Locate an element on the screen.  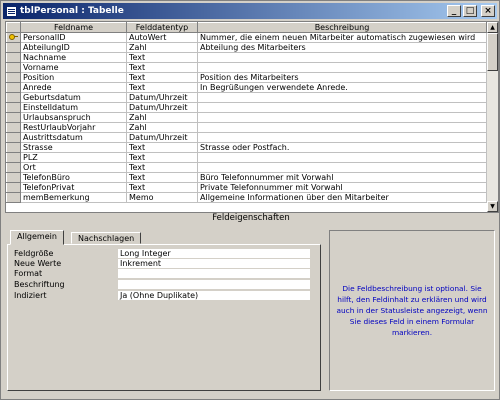
field-name-cell: Nachname is located at coordinates (73, 57).